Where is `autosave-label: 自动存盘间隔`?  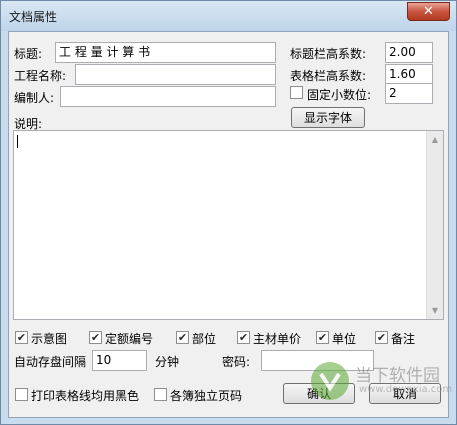
autosave-label: 自动存盘间隔 is located at coordinates (50, 362).